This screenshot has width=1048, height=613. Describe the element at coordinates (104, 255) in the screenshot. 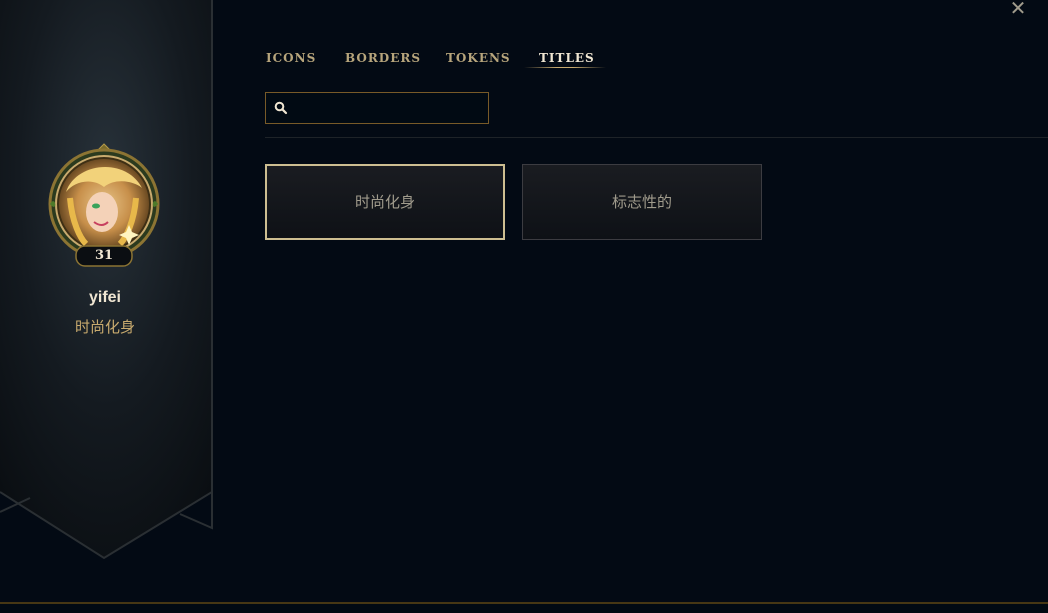

I see `level-badge: 31` at that location.